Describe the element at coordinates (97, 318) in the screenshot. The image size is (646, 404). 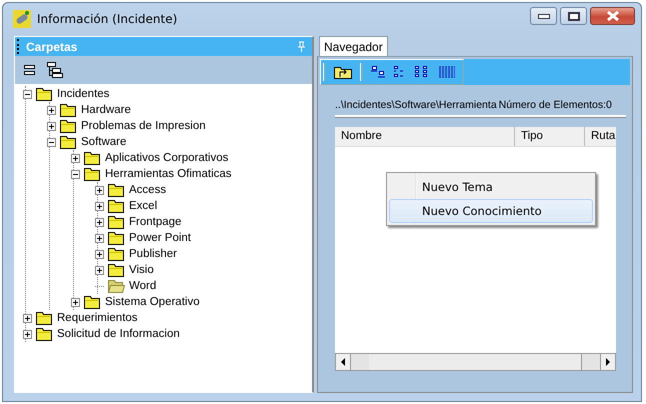
I see `tree-item: Requerimientos` at that location.